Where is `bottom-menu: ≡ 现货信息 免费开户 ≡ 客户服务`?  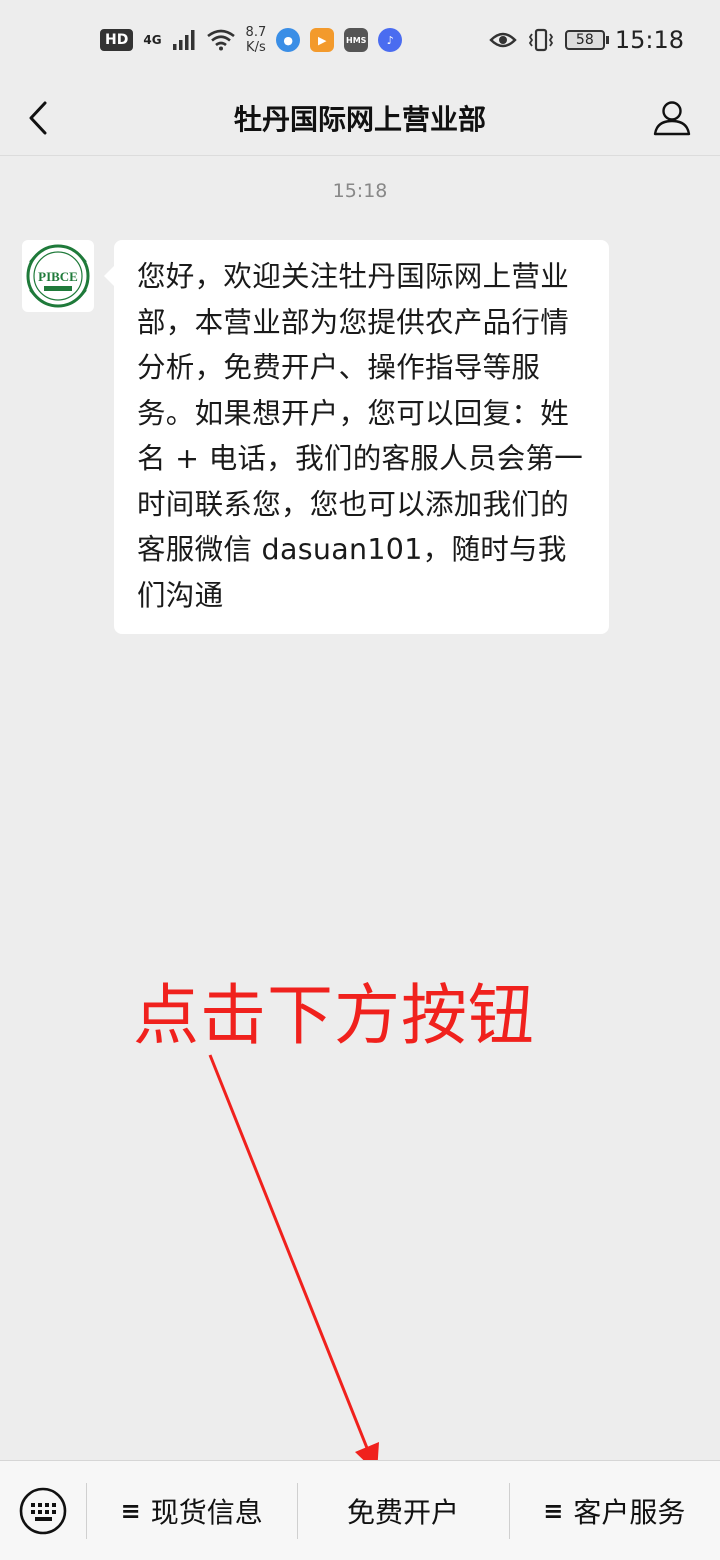 bottom-menu: ≡ 现货信息 免费开户 ≡ 客户服务 is located at coordinates (360, 1510).